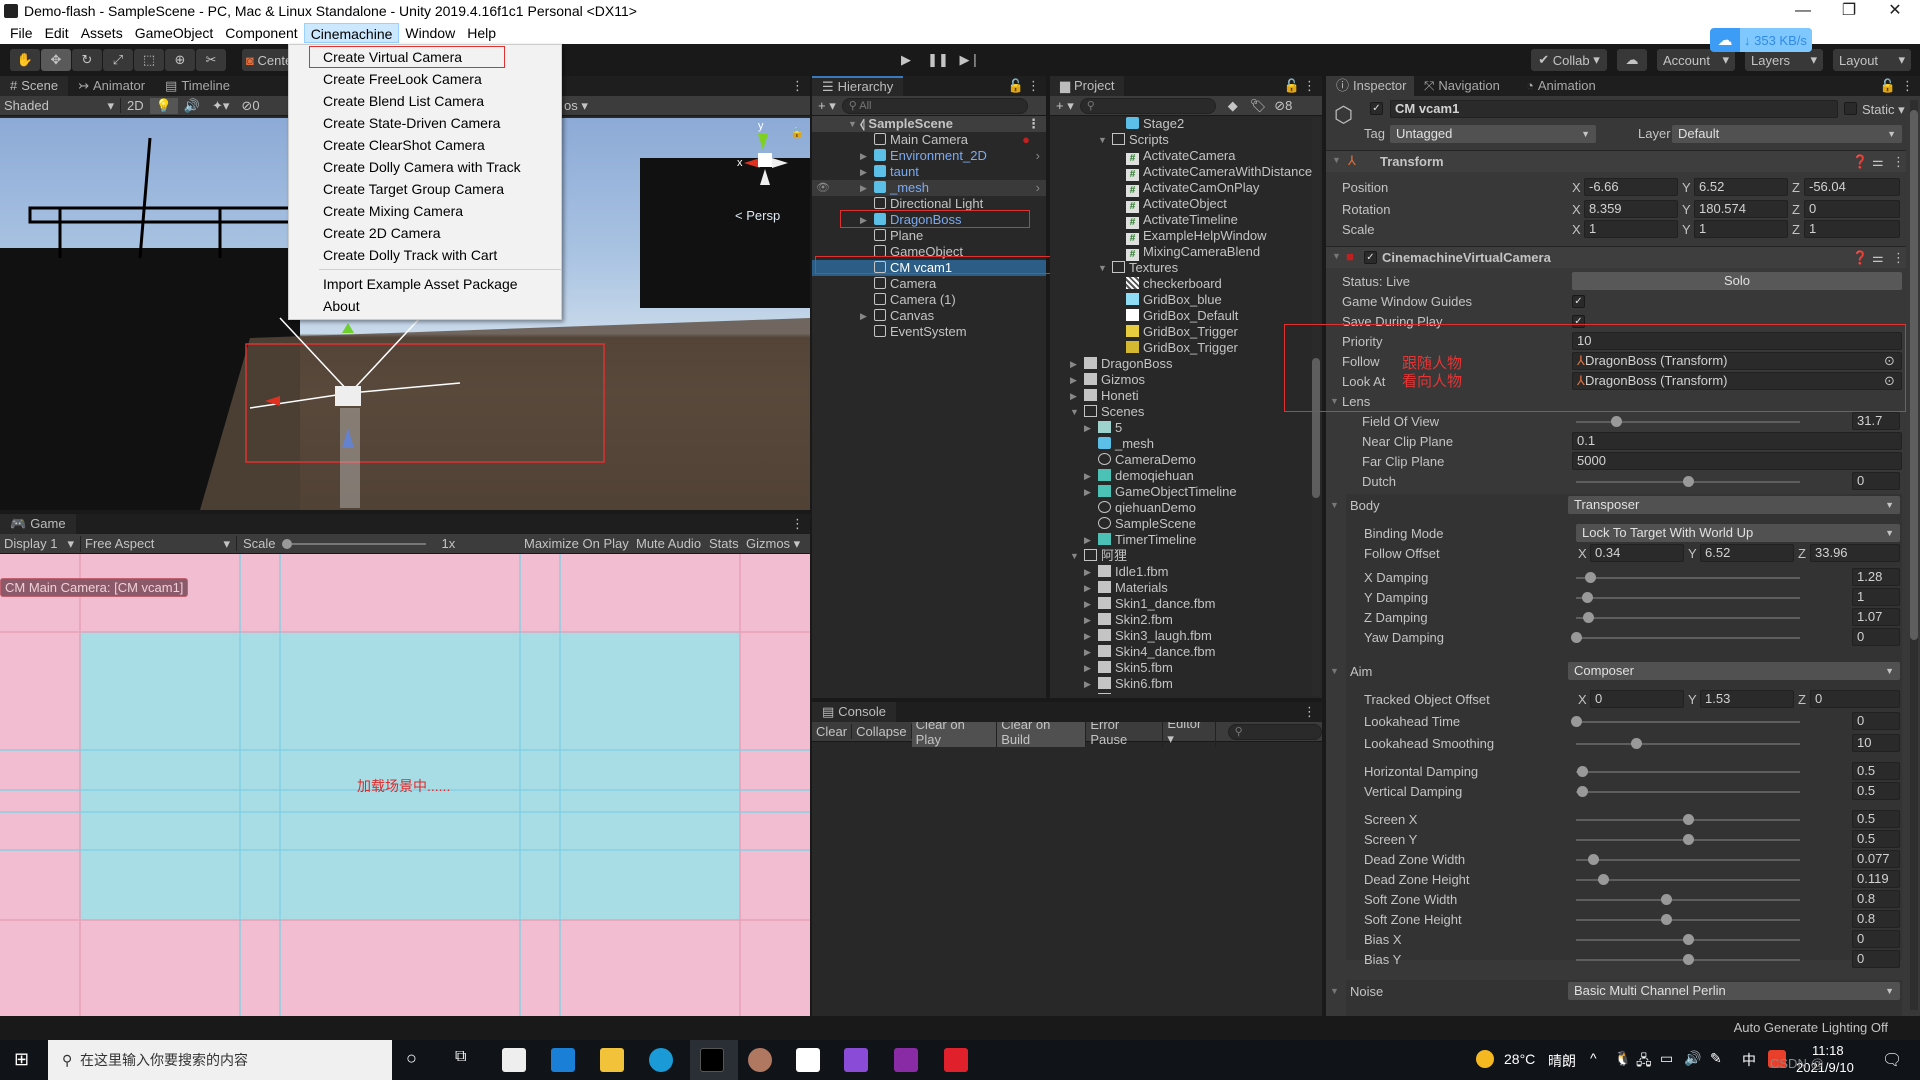  What do you see at coordinates (21, 33) in the screenshot?
I see `menu-file: File` at bounding box center [21, 33].